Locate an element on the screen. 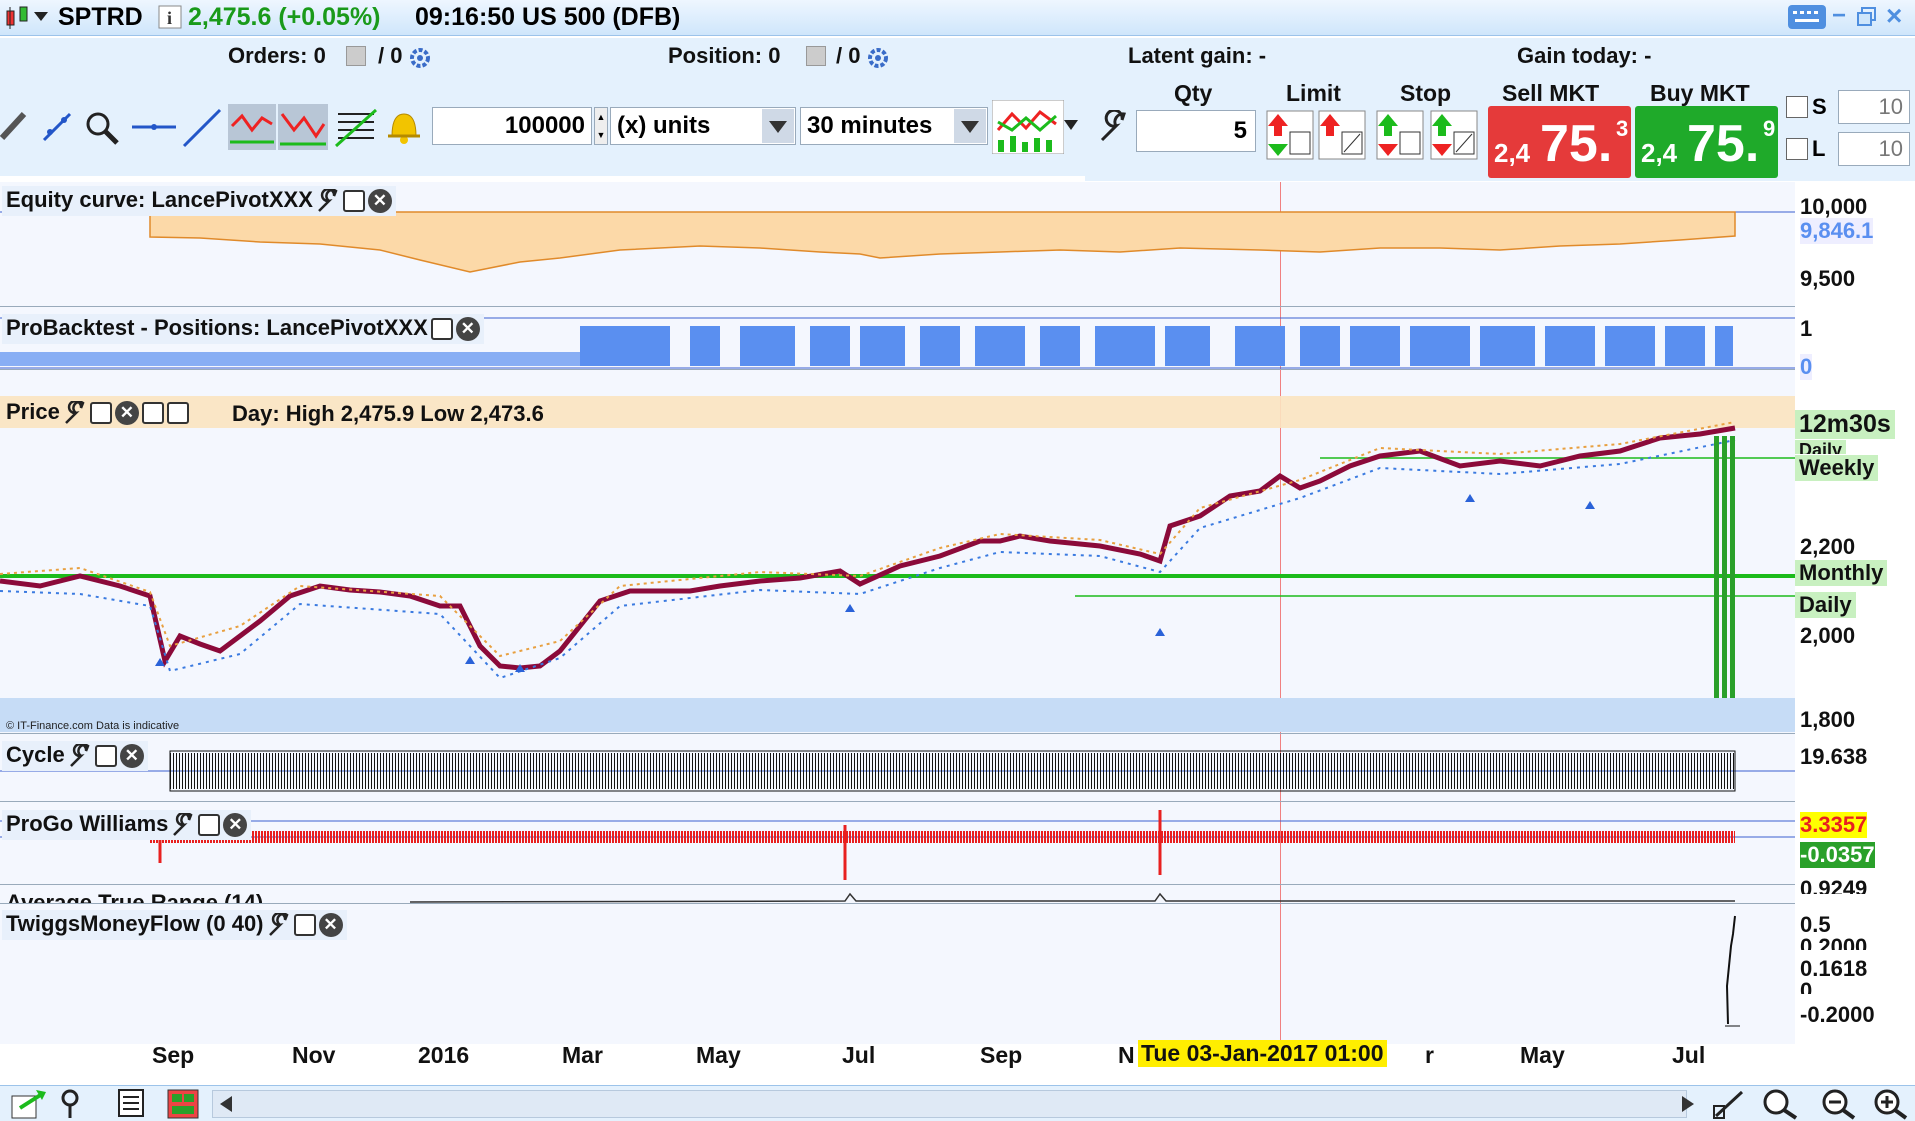 The image size is (1915, 1121). position-total: / 0 is located at coordinates (848, 55).